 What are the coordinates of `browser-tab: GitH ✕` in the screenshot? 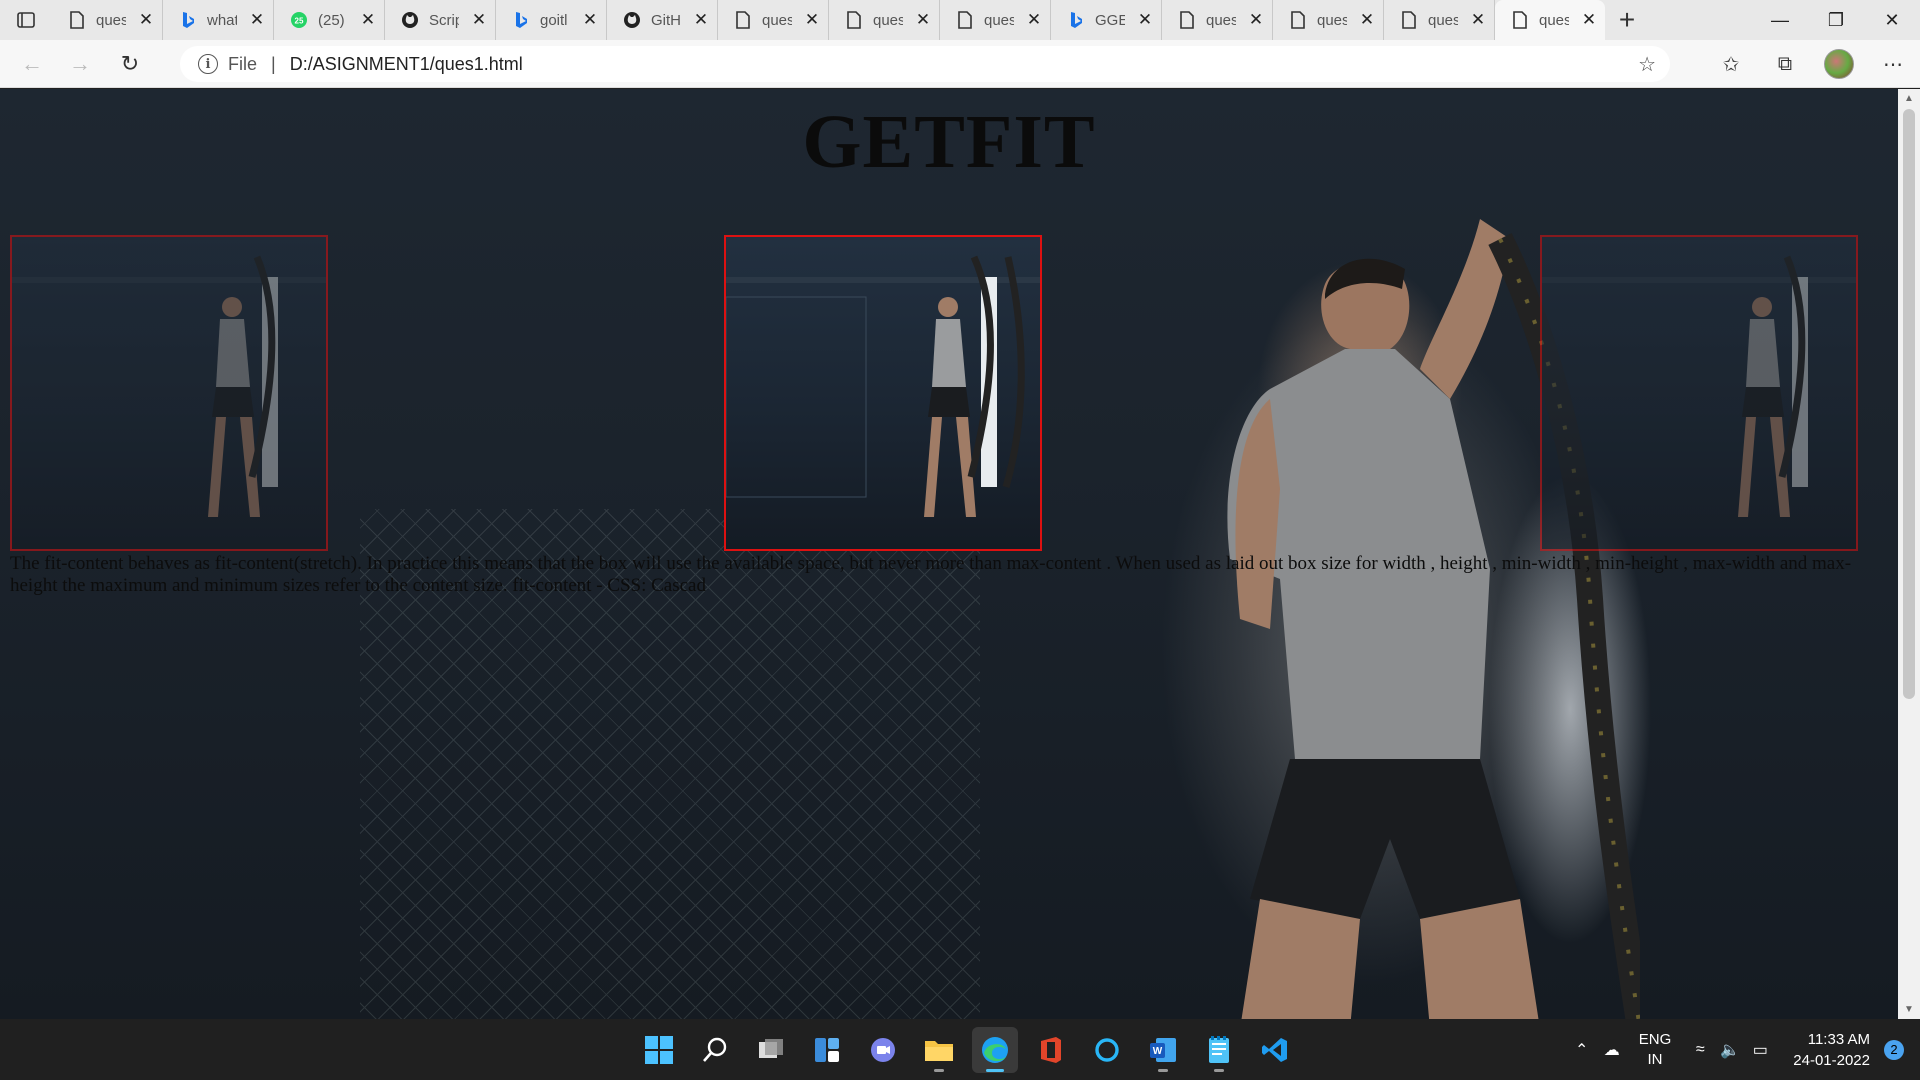 It's located at (662, 20).